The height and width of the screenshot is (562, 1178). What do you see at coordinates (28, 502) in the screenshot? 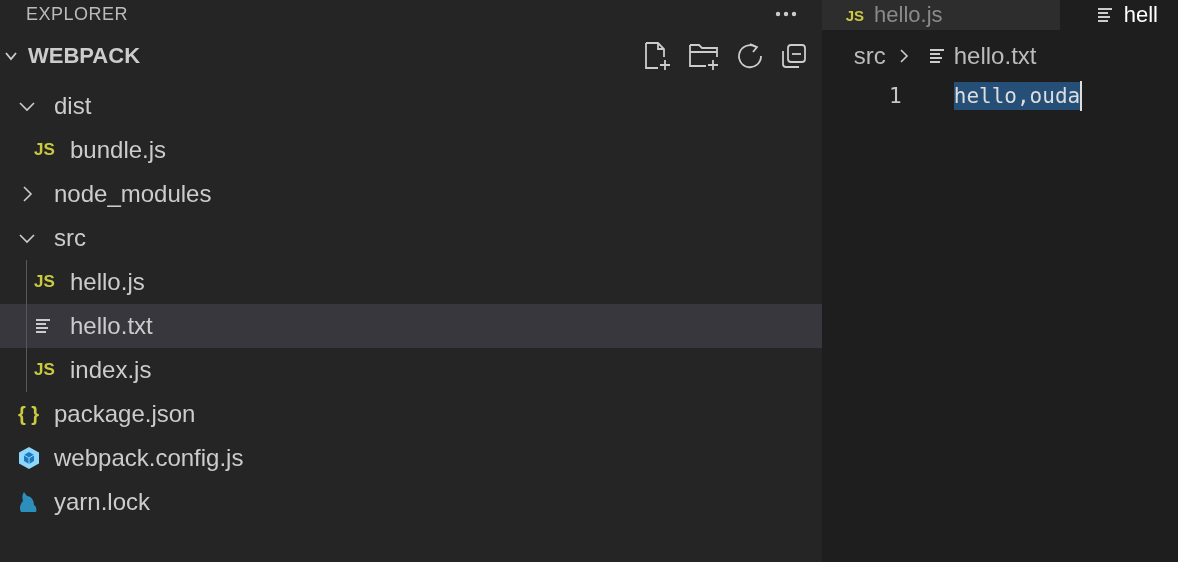
I see `cat-icon` at bounding box center [28, 502].